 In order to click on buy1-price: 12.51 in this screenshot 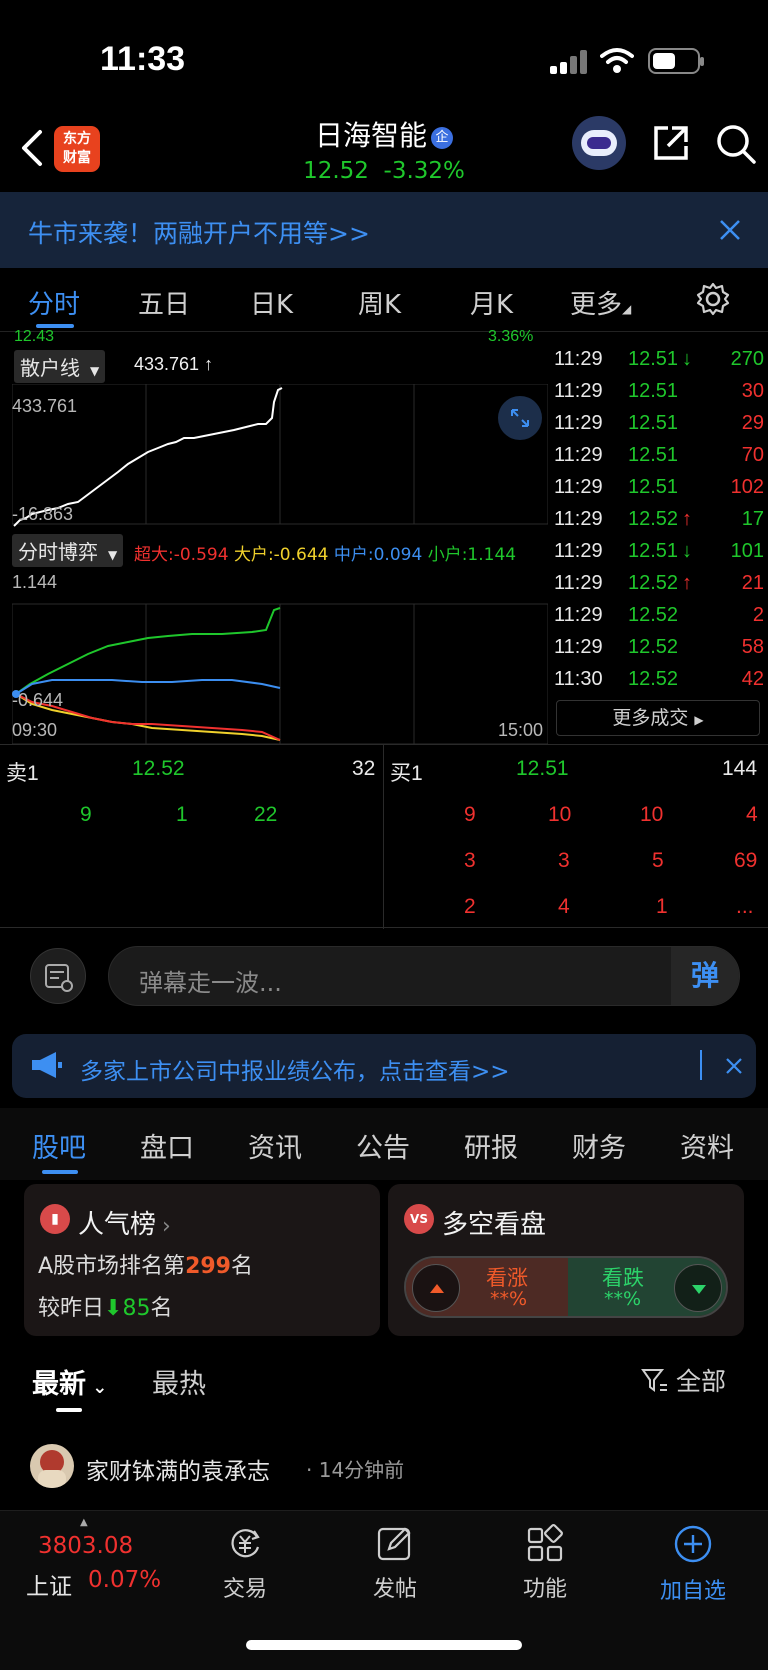, I will do `click(542, 768)`.